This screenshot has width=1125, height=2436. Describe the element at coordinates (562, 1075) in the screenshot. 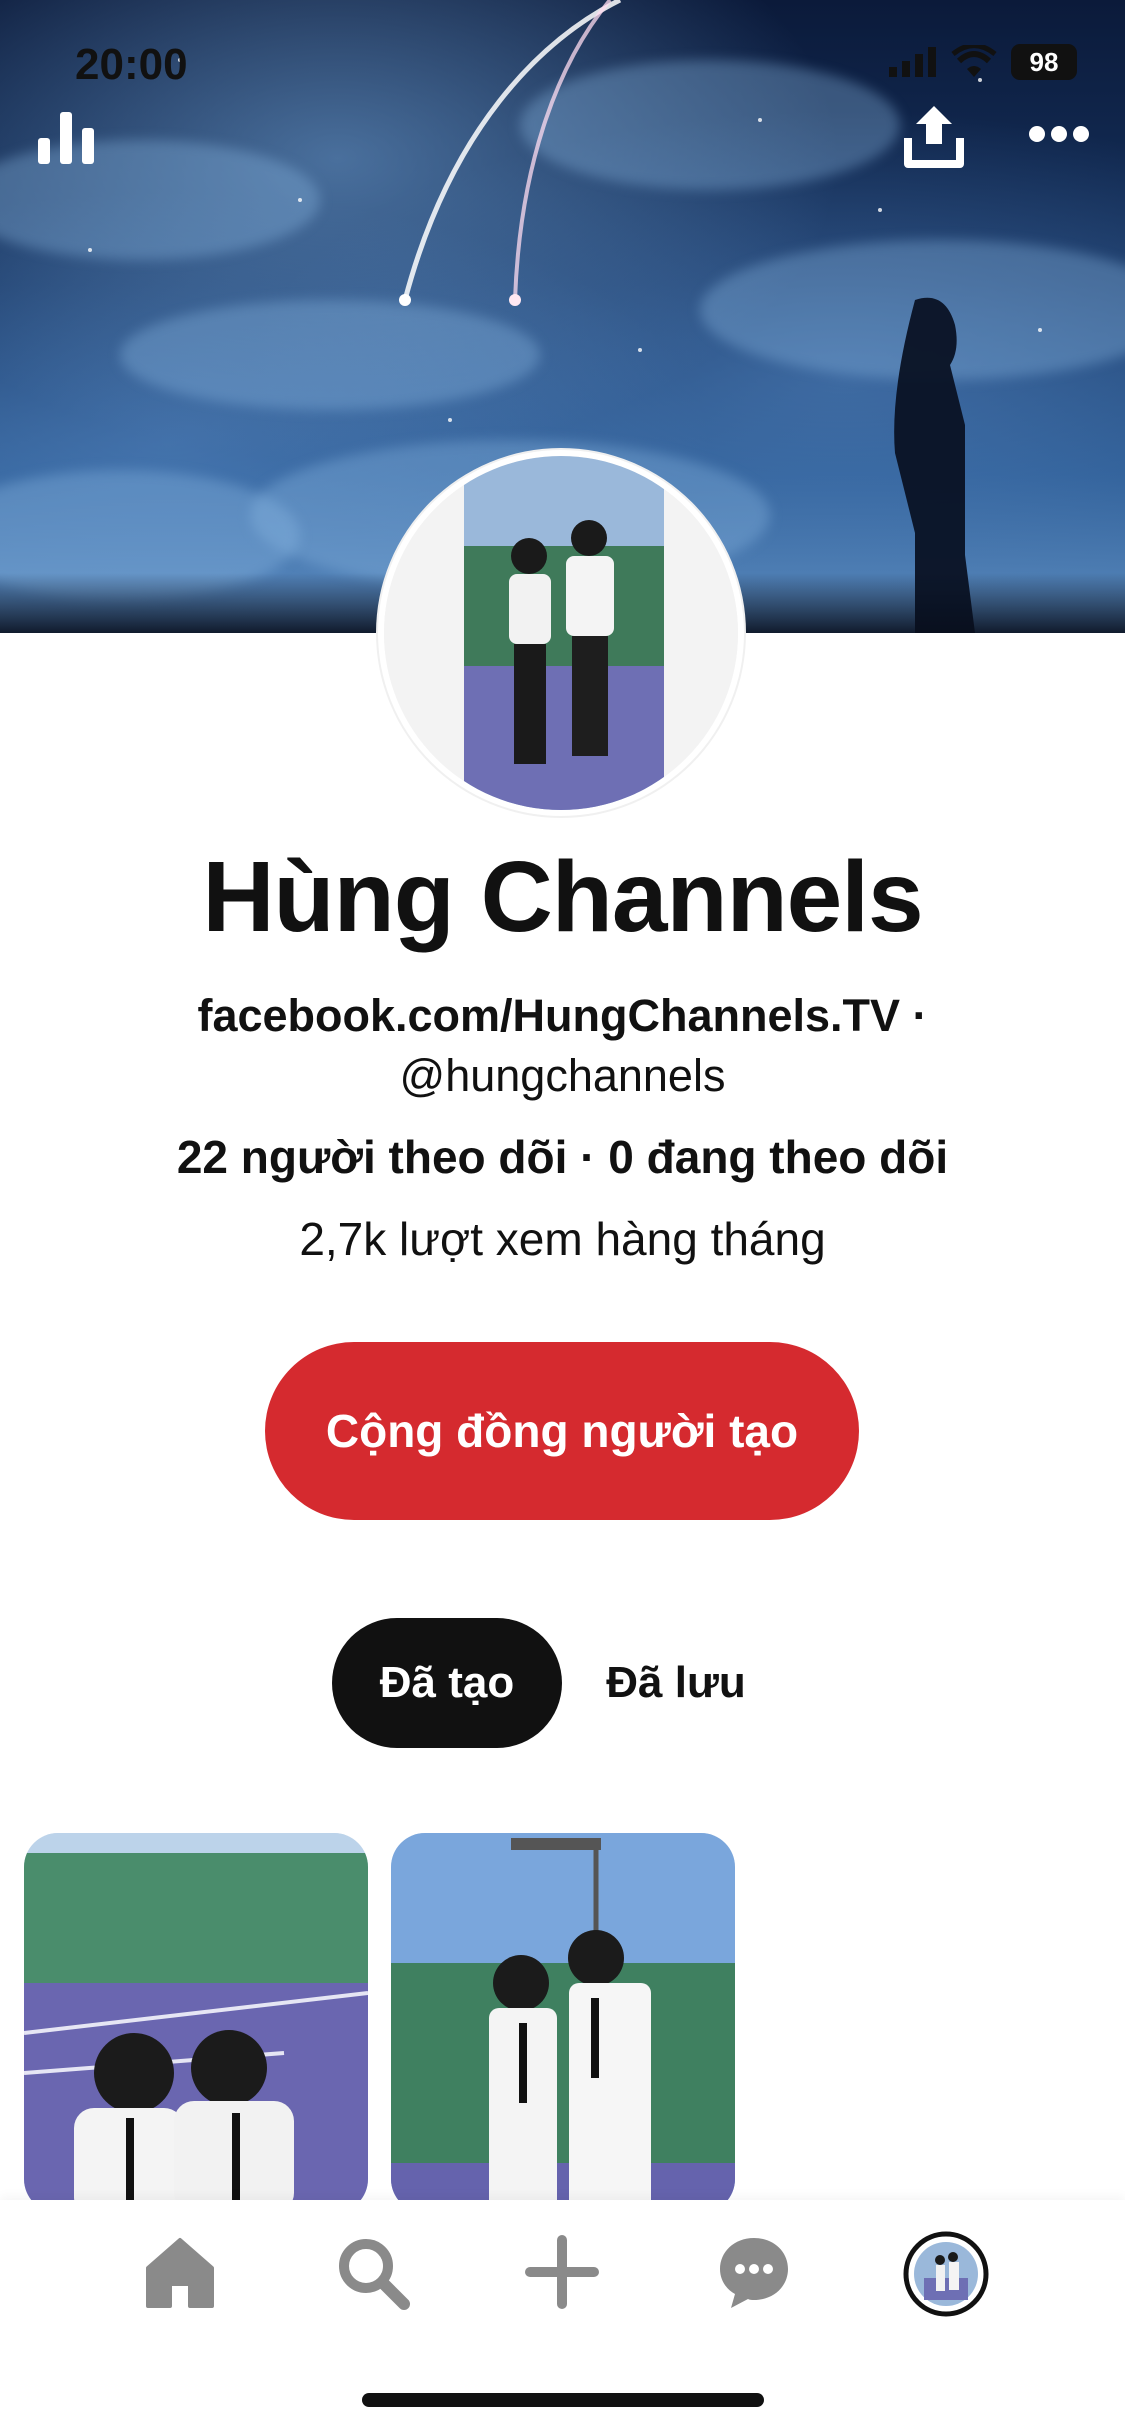

I see `profile-handle: @hungchannels` at that location.